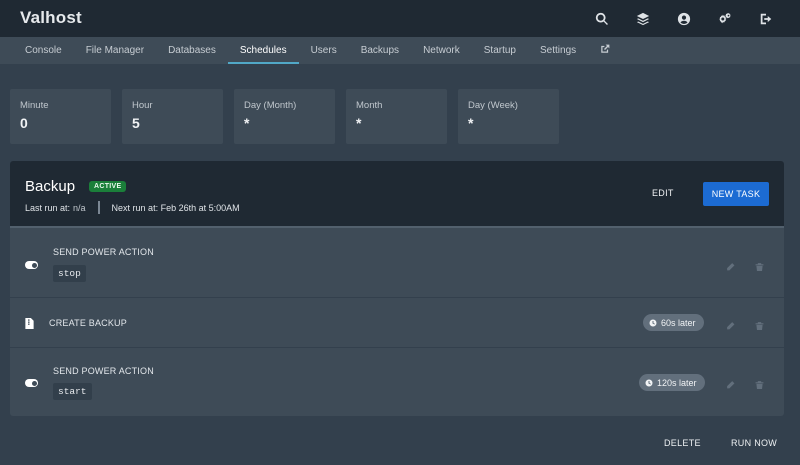 Image resolution: width=800 pixels, height=465 pixels. Describe the element at coordinates (397, 264) in the screenshot. I see `task-row: SEND POWER ACTION stop` at that location.